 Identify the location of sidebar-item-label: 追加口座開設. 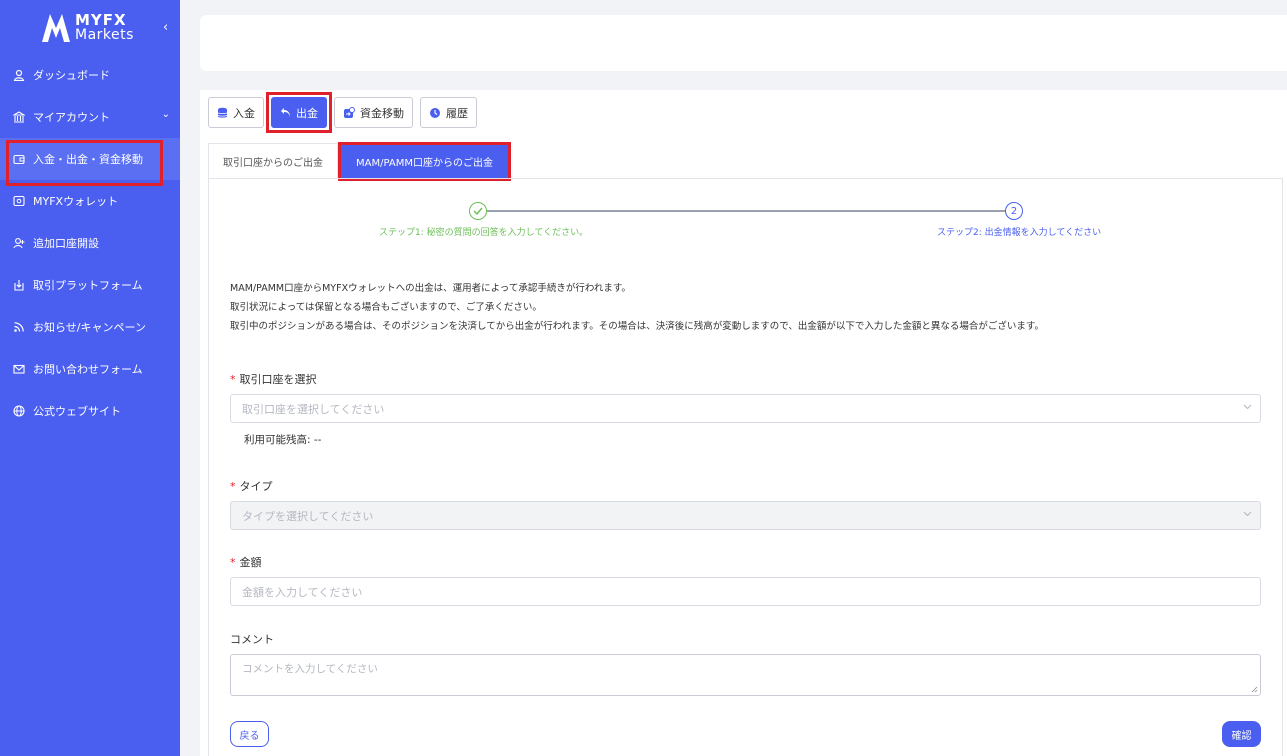
(66, 243).